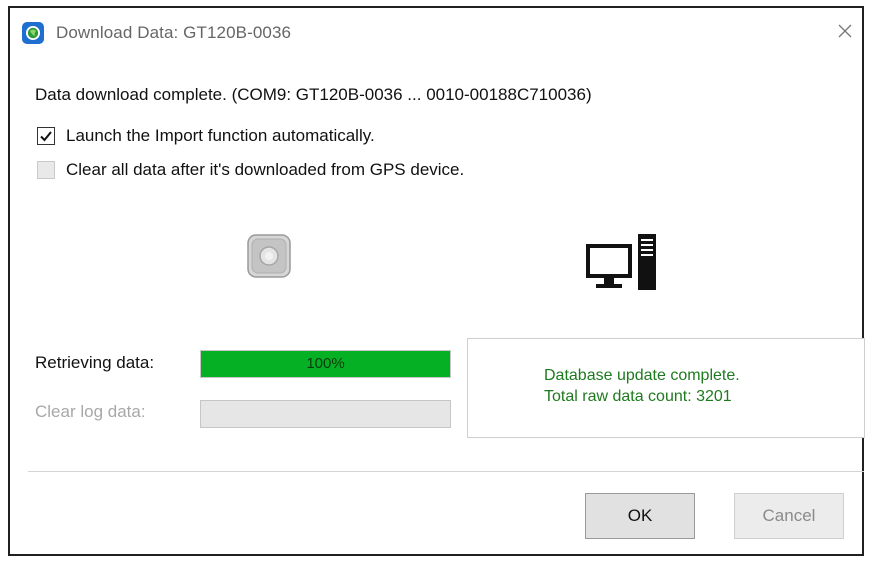  I want to click on gps-device-icon, so click(269, 256).